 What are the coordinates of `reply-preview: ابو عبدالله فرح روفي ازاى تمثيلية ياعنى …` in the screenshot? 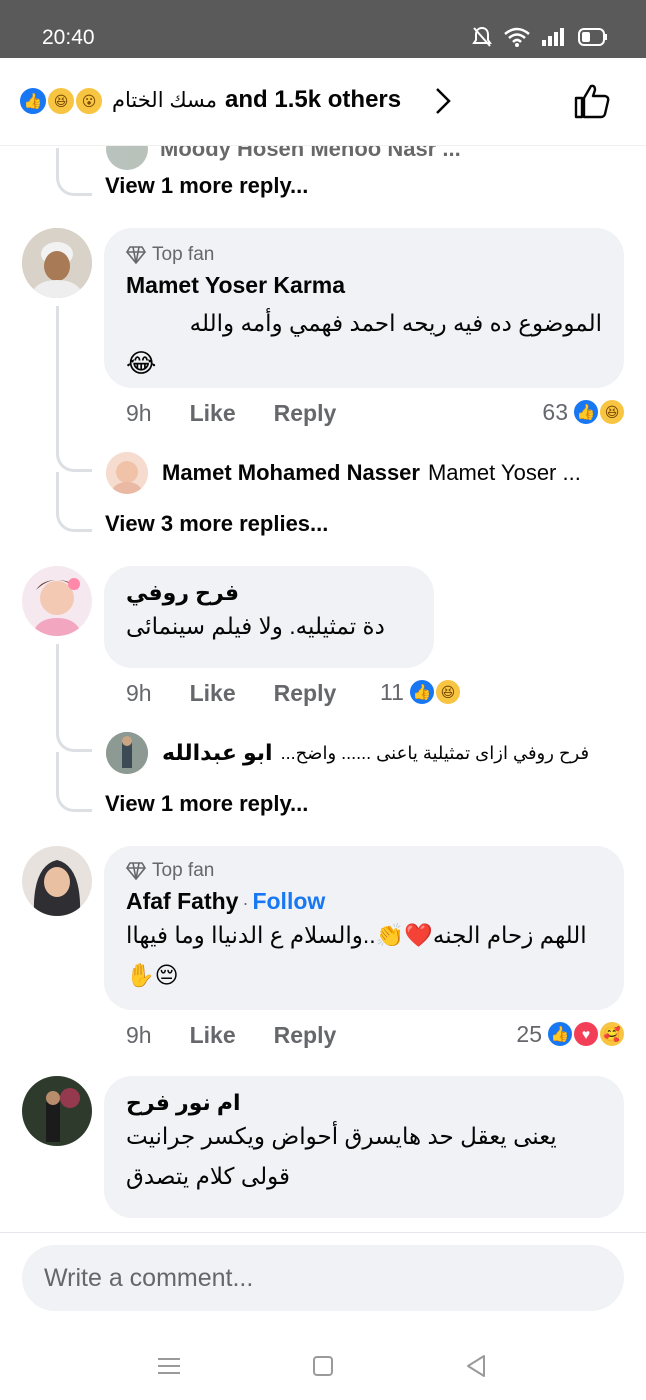 It's located at (365, 753).